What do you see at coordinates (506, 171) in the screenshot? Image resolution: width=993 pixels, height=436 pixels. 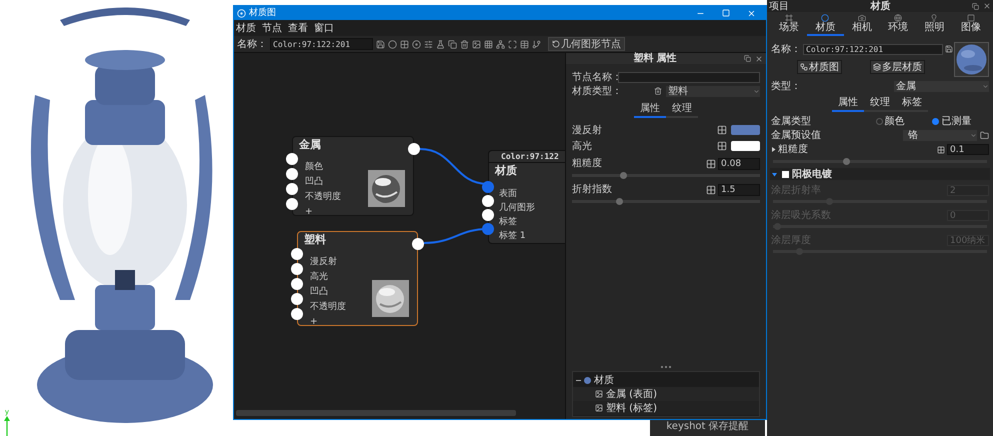 I see `node-title: 材质` at bounding box center [506, 171].